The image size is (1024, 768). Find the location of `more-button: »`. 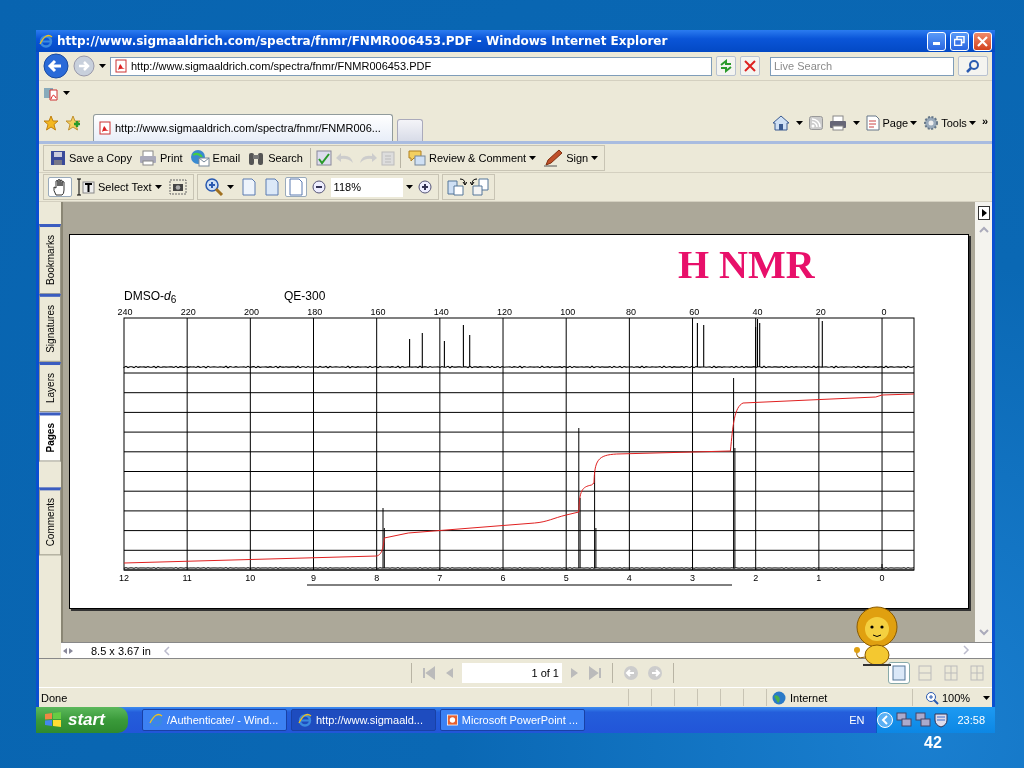

more-button: » is located at coordinates (984, 121).